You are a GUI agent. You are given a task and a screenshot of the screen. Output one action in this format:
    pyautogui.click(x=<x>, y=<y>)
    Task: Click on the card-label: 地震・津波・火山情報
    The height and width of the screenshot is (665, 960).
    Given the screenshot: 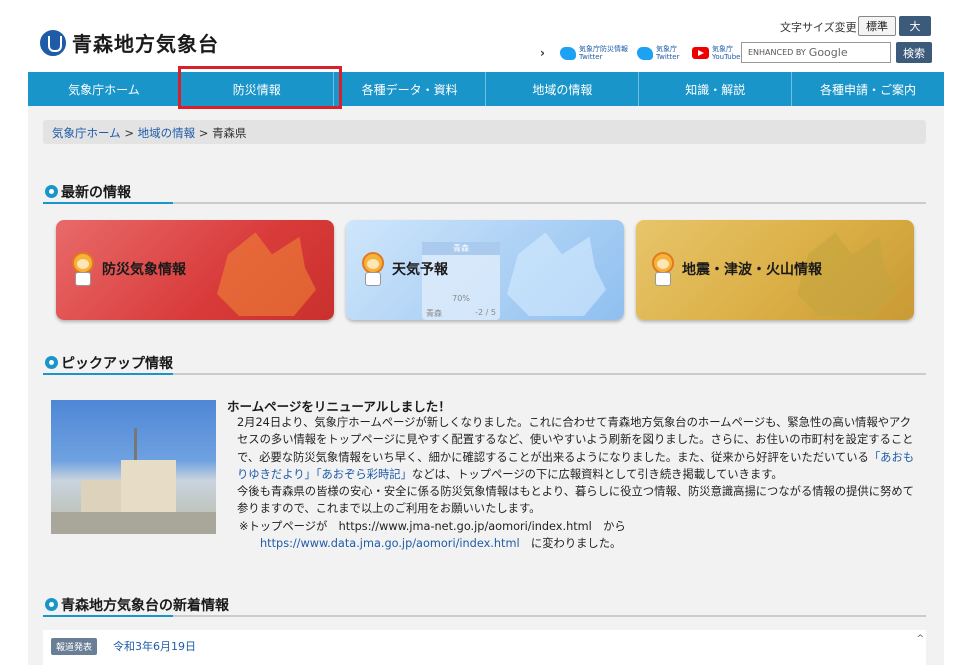 What is the action you would take?
    pyautogui.click(x=752, y=270)
    